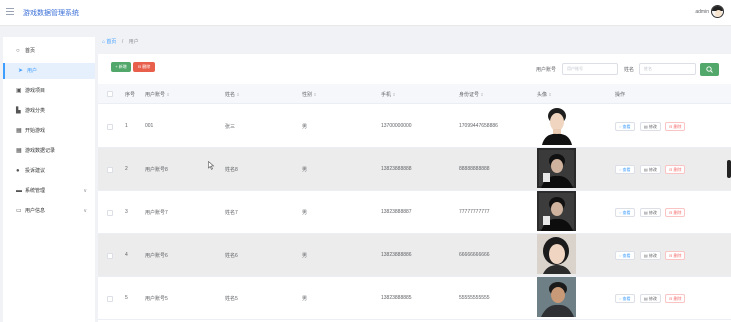  I want to click on mouse-cursor-icon, so click(211, 165).